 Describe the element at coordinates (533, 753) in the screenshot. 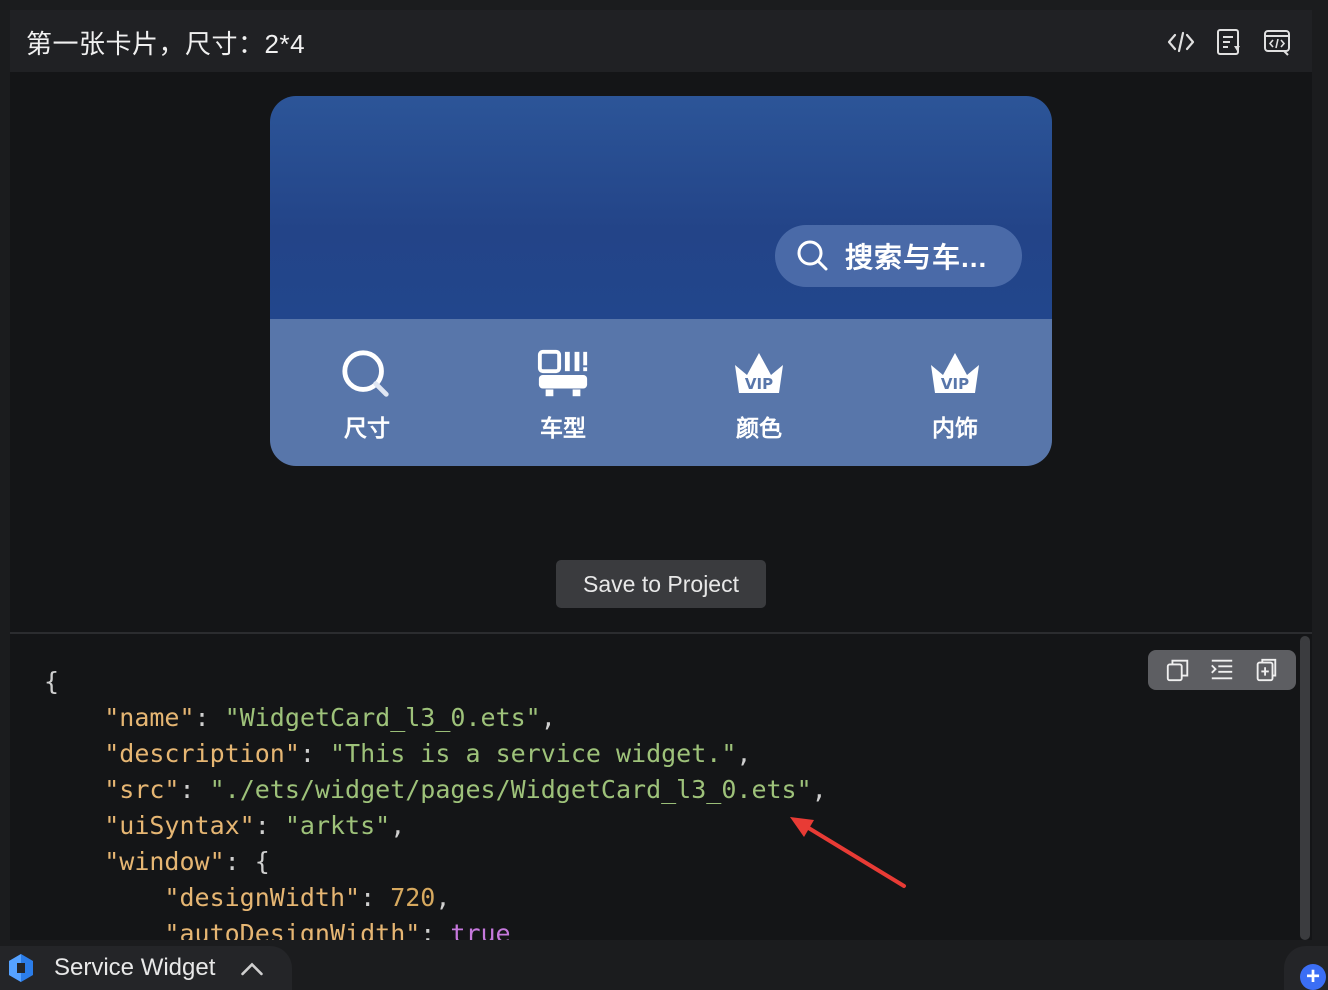

I see `code-value: "This is a service widget."` at that location.